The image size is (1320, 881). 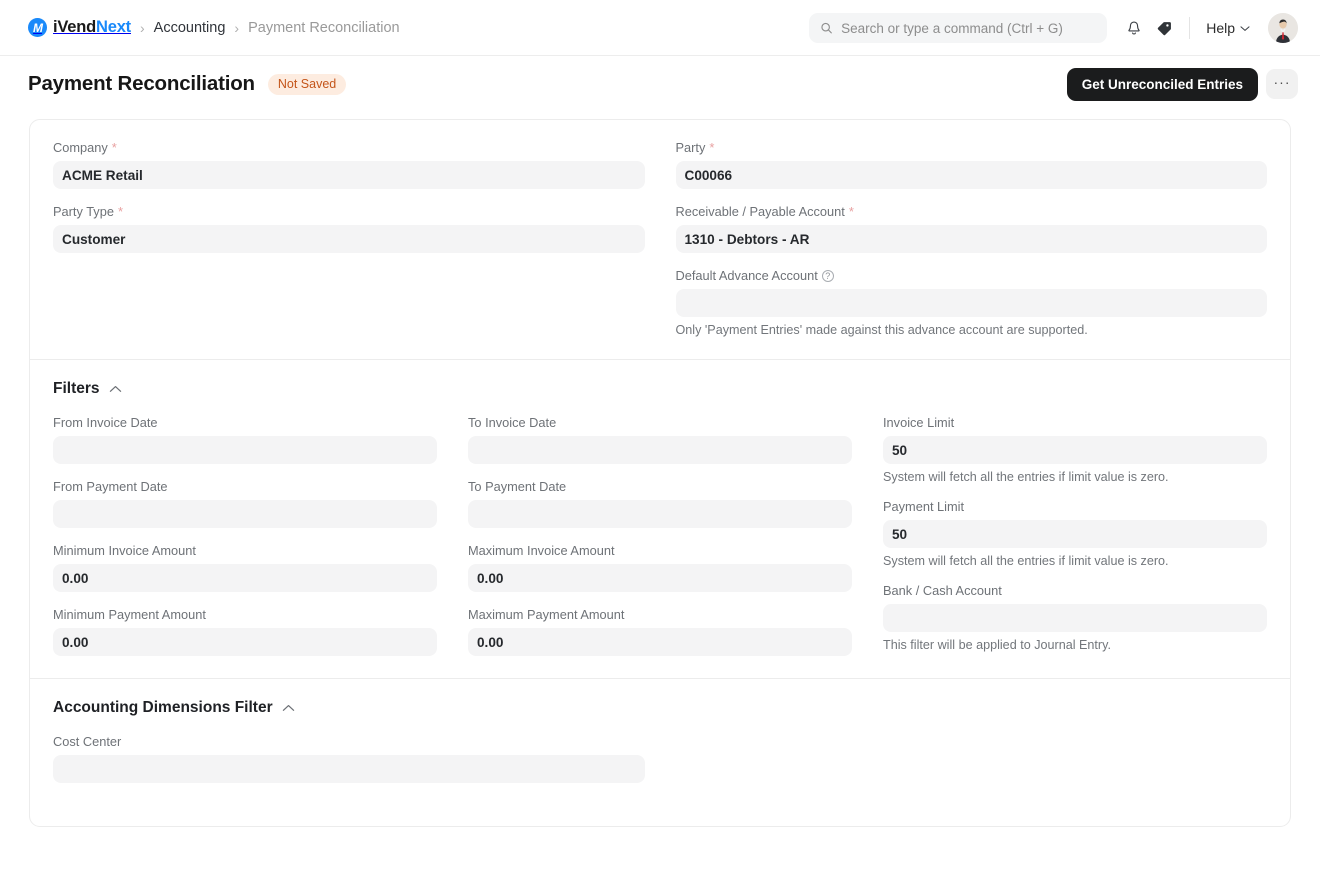 I want to click on page-title: Payment Reconciliation, so click(x=141, y=83).